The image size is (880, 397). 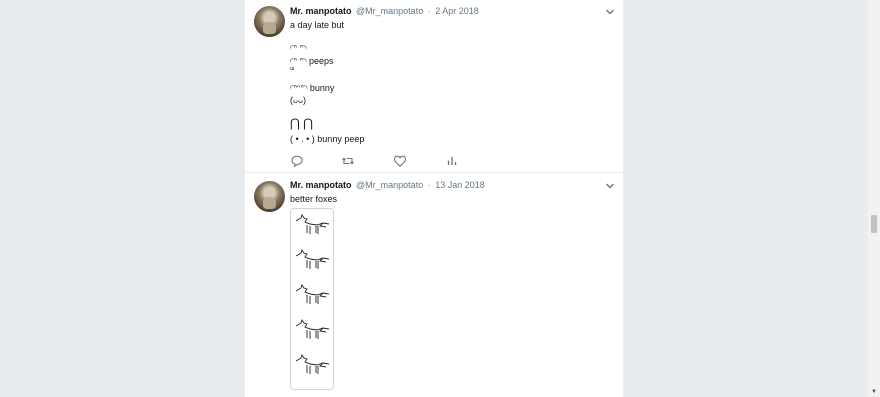 I want to click on ascii-art-line: ◜ᐢ ᐢ◝ peeps, so click(x=312, y=61).